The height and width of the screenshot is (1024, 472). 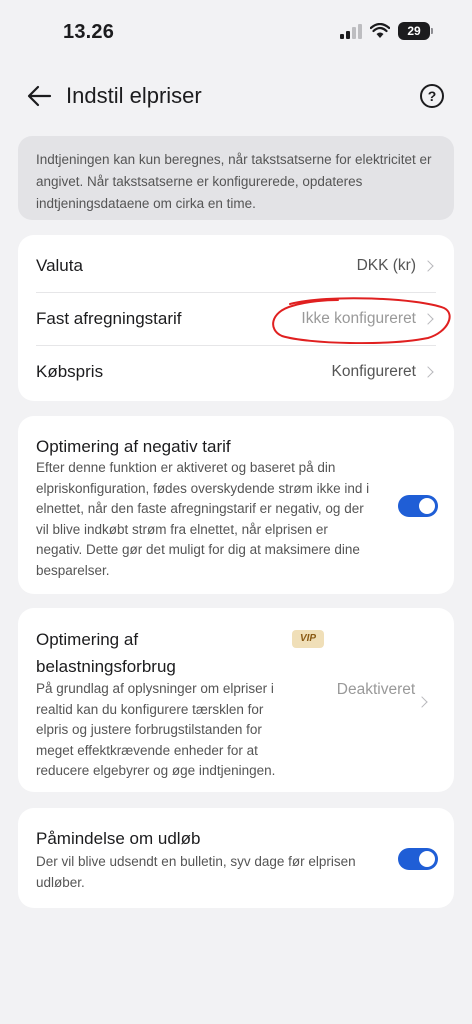 What do you see at coordinates (373, 371) in the screenshot?
I see `purchase-price-value: Konfigureret` at bounding box center [373, 371].